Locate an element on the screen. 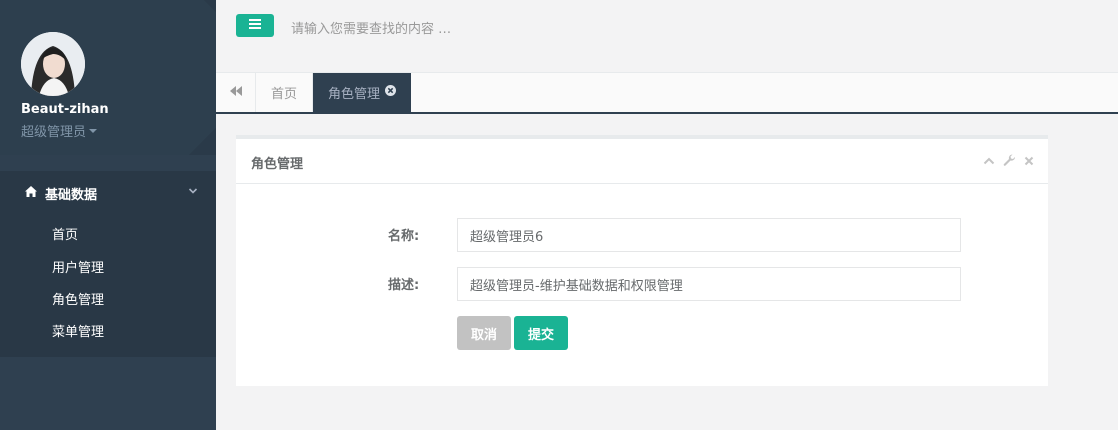 The image size is (1118, 430). menu-toggle-button is located at coordinates (255, 25).